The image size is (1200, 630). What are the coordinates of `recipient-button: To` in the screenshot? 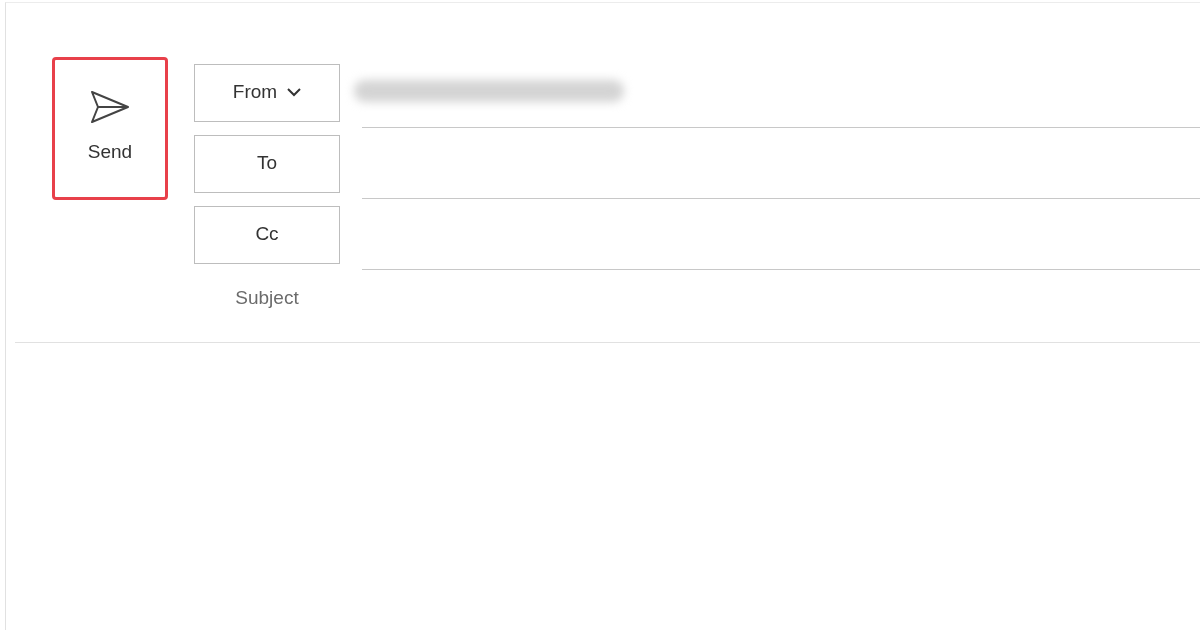 It's located at (267, 163).